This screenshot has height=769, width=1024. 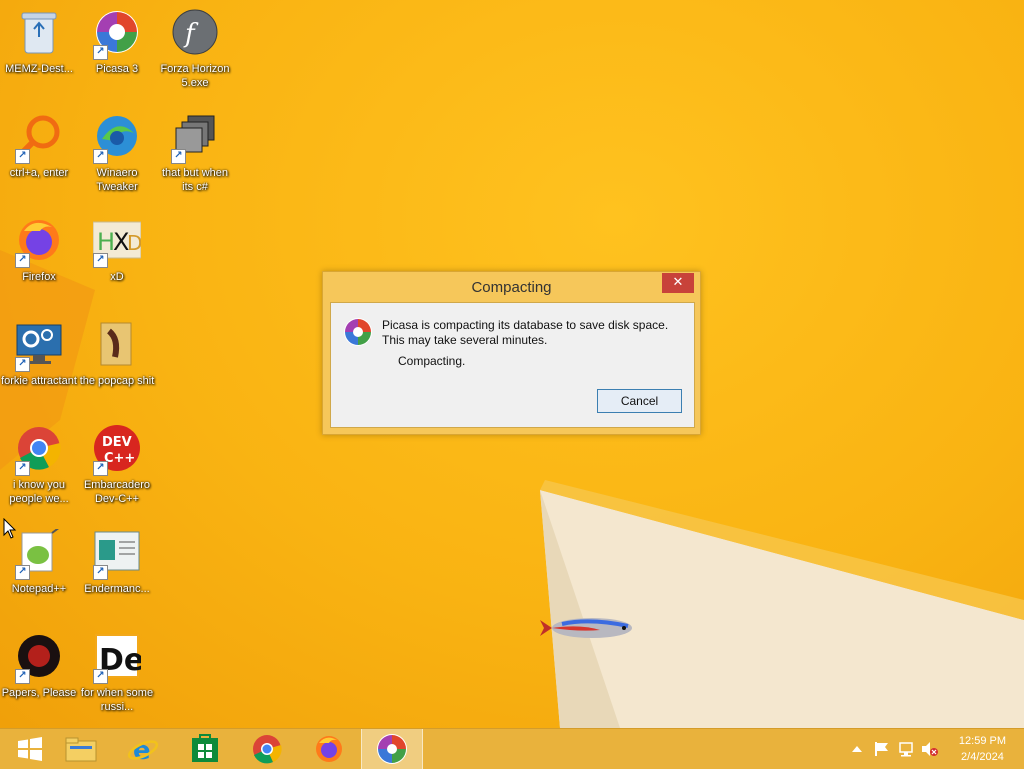 I want to click on mouse-cursor-icon, so click(x=10, y=528).